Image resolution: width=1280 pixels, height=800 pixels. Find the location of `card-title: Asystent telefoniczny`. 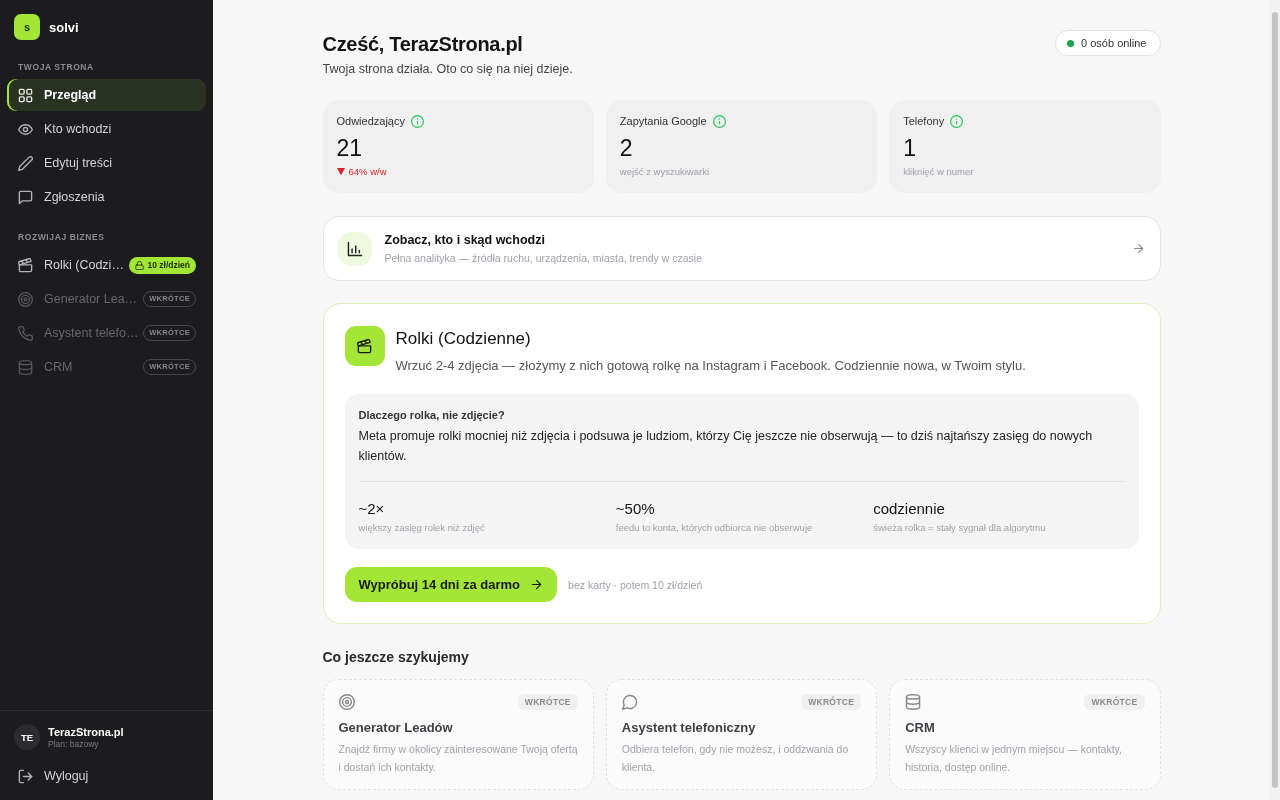

card-title: Asystent telefoniczny is located at coordinates (689, 728).